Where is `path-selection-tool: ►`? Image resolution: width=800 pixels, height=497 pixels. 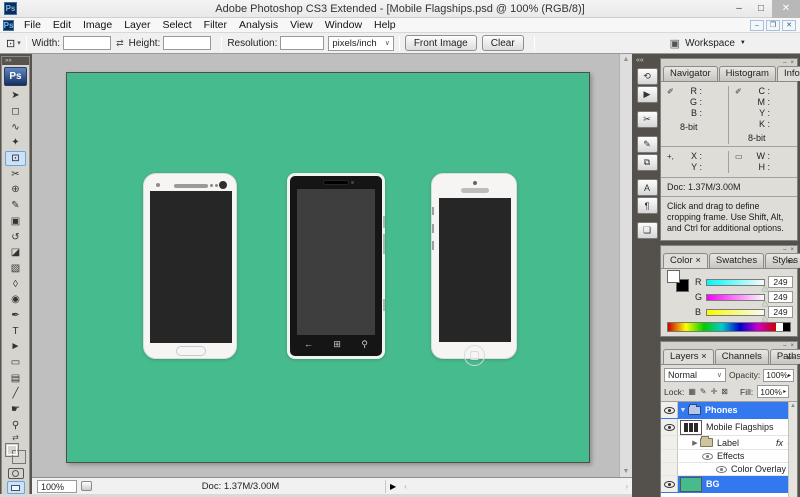 path-selection-tool: ► is located at coordinates (15, 347).